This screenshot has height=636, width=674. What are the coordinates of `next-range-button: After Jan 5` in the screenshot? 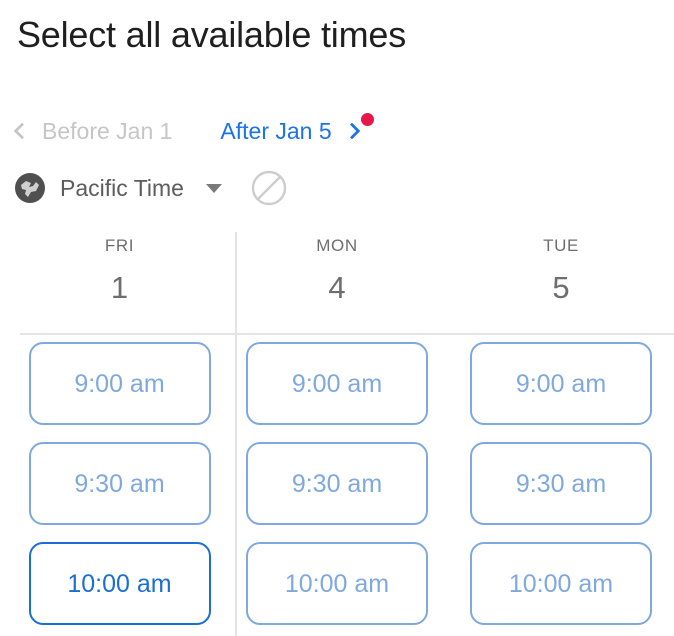 It's located at (297, 129).